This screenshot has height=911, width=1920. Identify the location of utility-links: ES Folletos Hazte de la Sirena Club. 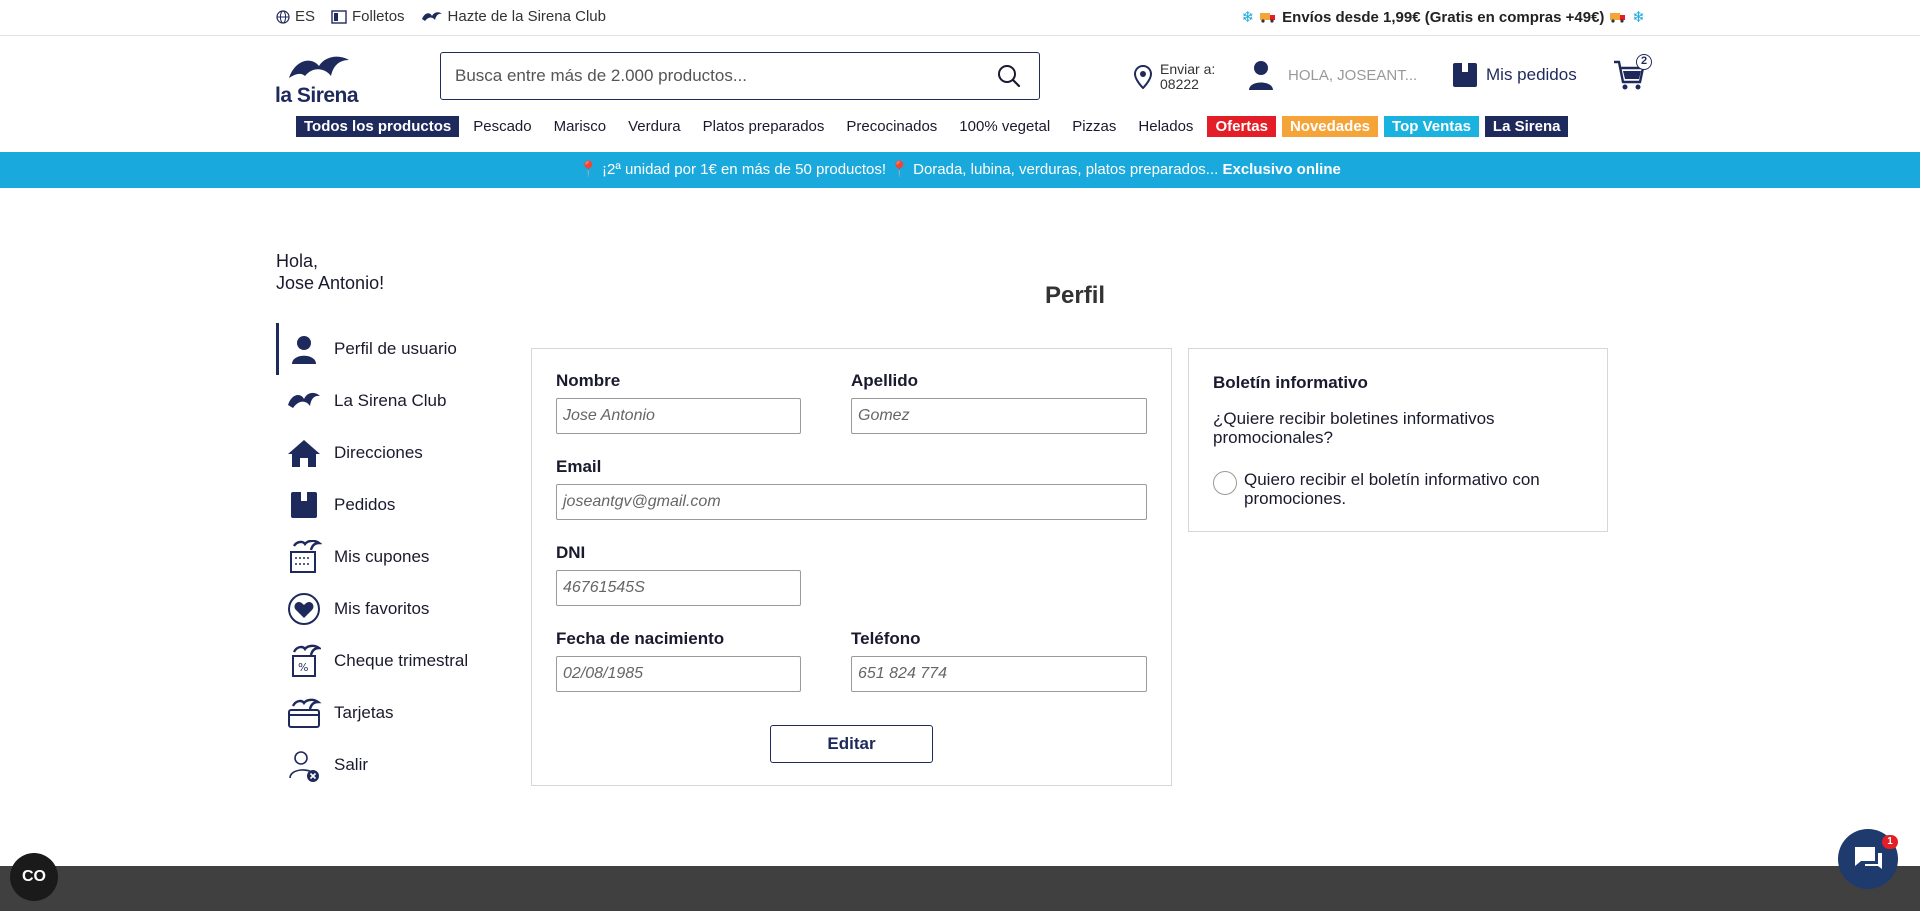
(441, 16).